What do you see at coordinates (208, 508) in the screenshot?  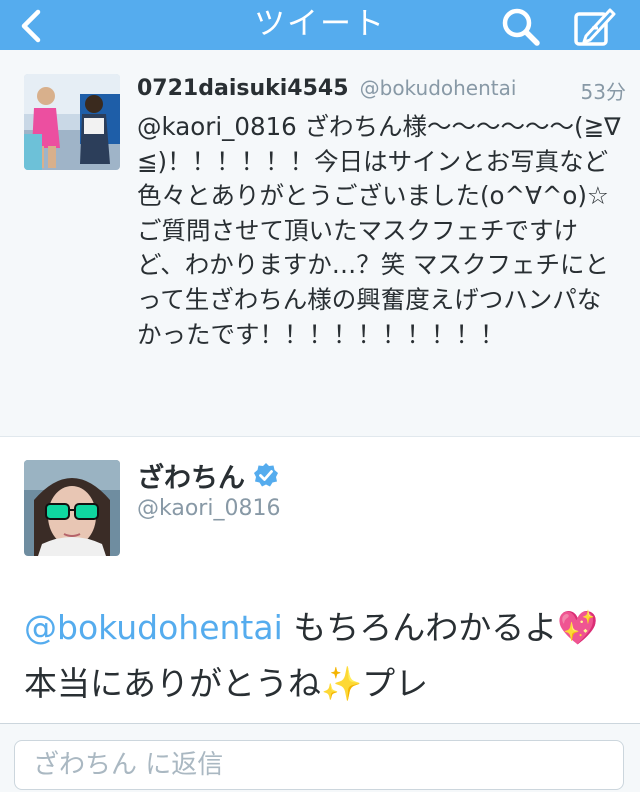 I see `author-handle: @kaori_0816` at bounding box center [208, 508].